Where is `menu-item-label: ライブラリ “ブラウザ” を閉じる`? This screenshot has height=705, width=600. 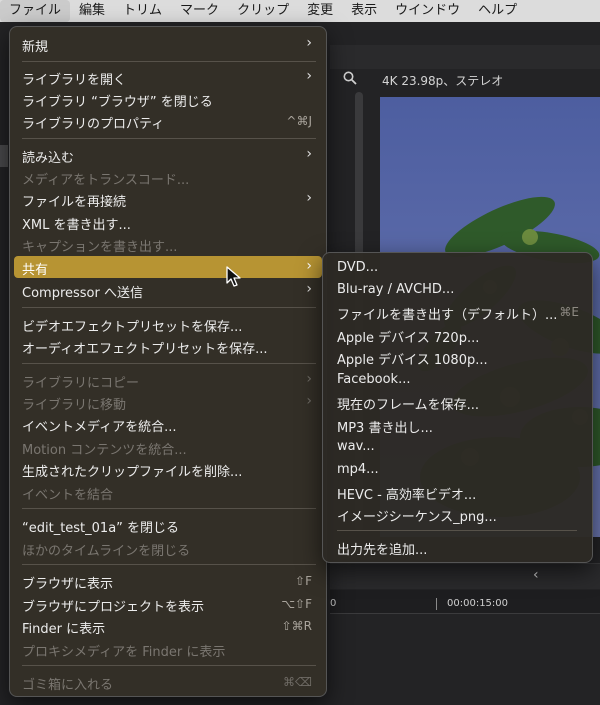 menu-item-label: ライブラリ “ブラウザ” を閉じる is located at coordinates (117, 102).